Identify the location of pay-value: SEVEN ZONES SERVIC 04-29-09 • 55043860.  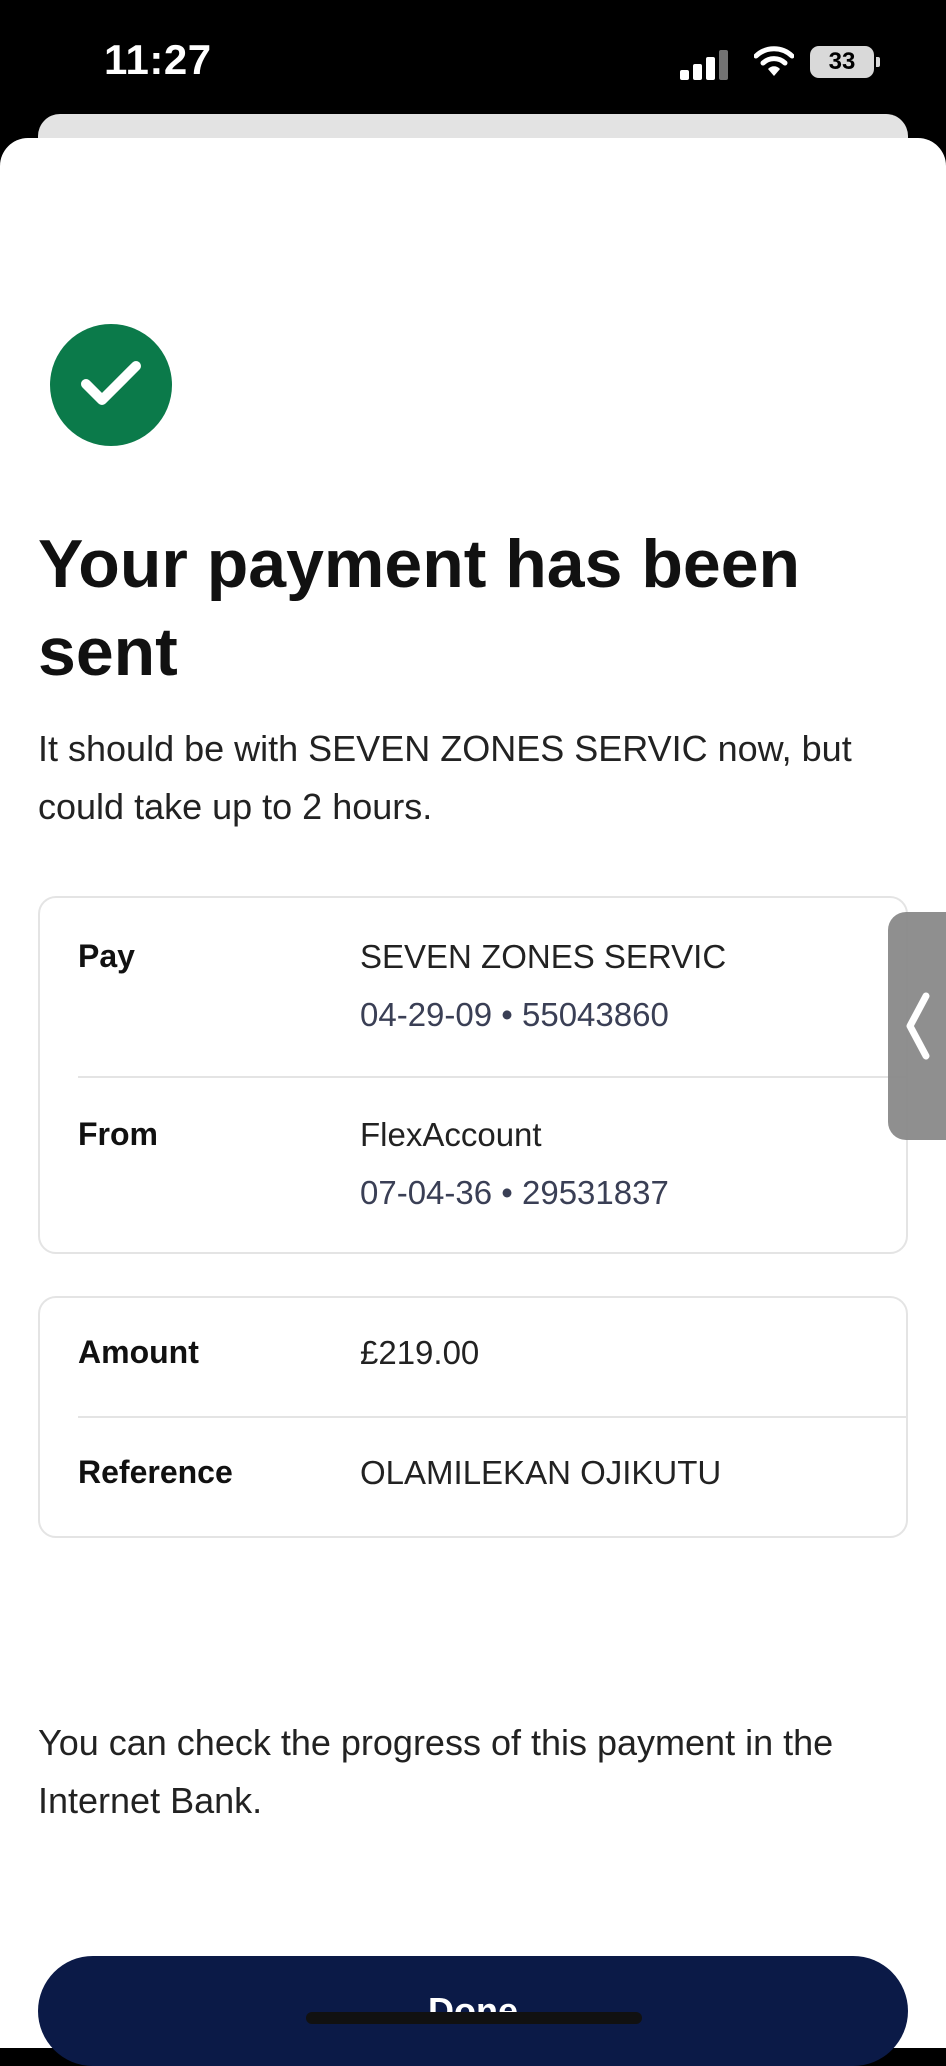
(543, 986).